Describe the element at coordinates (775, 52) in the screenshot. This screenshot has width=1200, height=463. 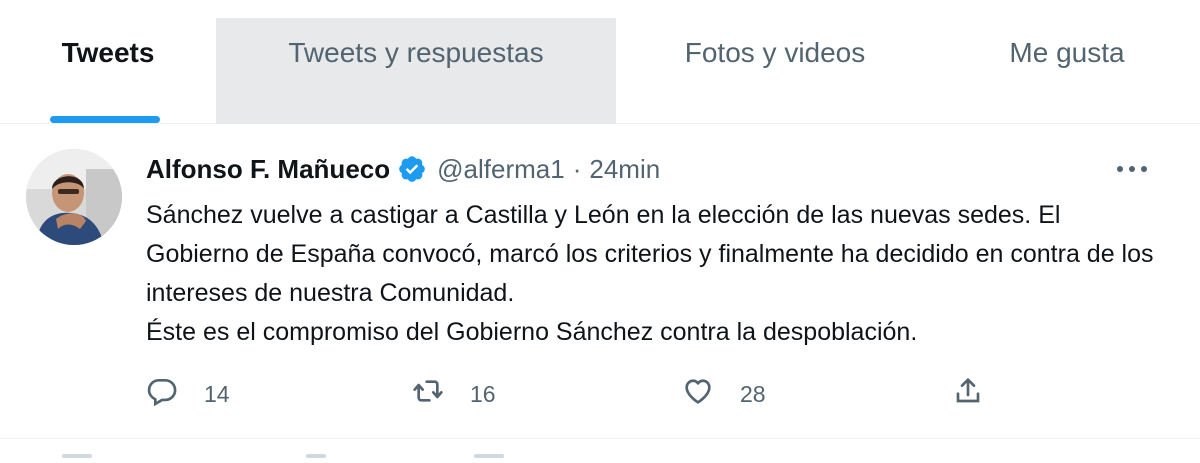
I see `tab-photos-and-videos-label: Fotos y videos` at that location.